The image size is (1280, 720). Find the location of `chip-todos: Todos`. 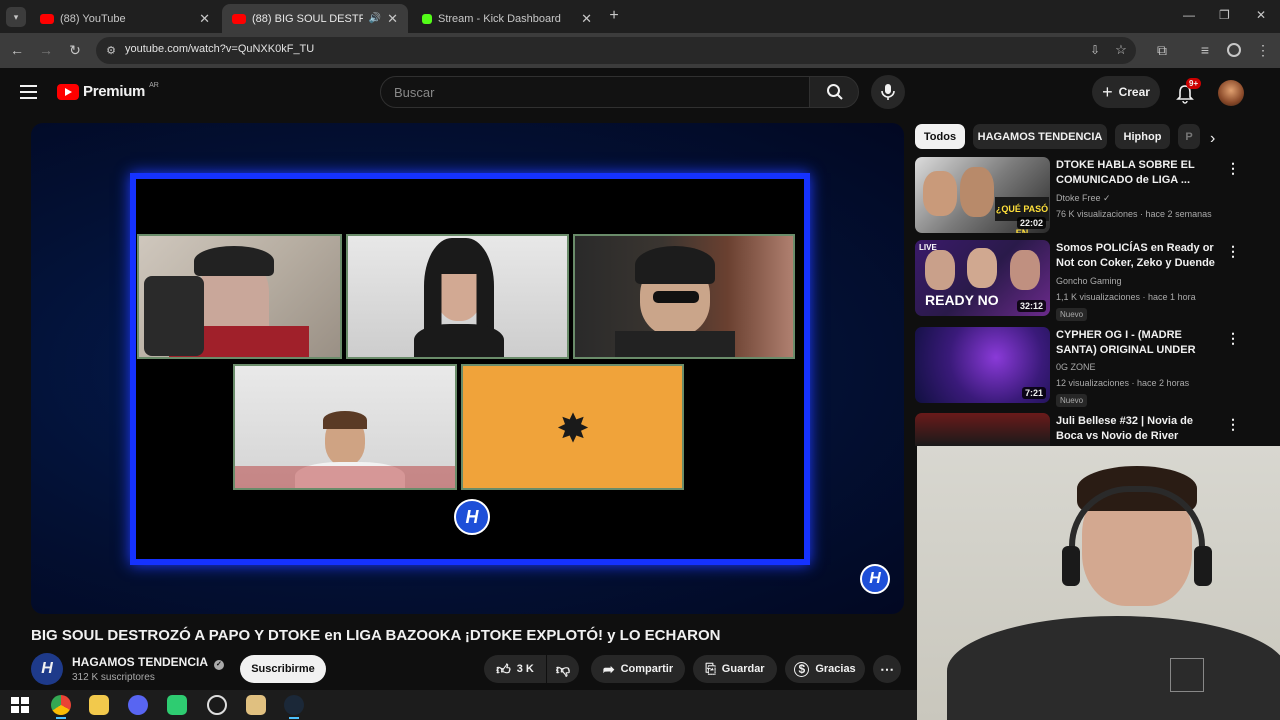

chip-todos: Todos is located at coordinates (940, 136).